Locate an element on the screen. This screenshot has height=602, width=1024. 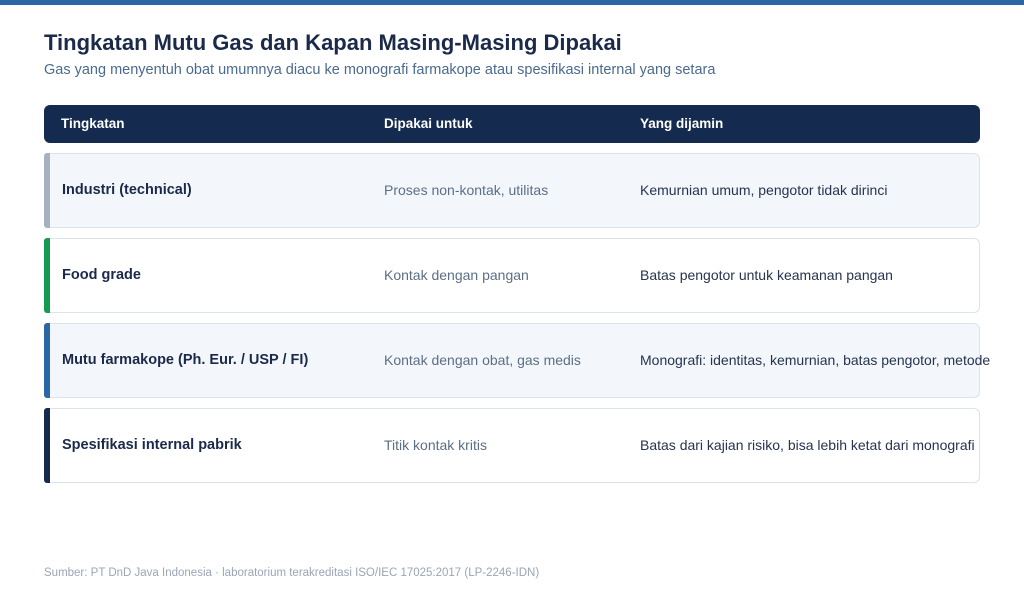
cell-level: Spesifikasi internal pabrik is located at coordinates (152, 445).